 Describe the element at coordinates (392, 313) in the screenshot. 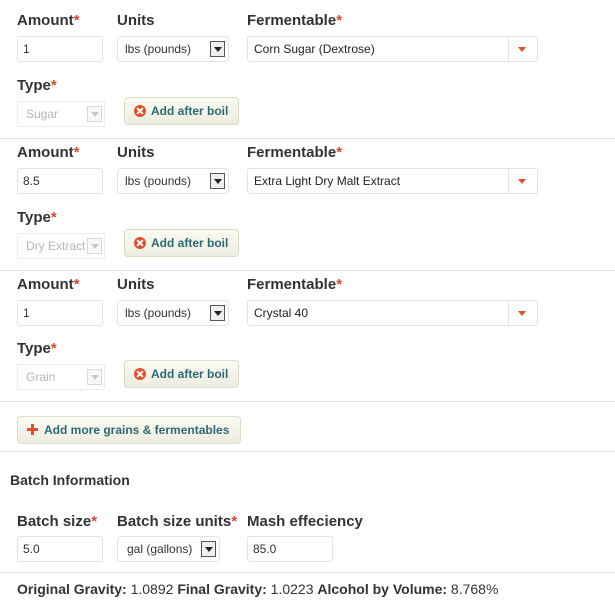

I see `fermentable-select: Crystal 40` at that location.